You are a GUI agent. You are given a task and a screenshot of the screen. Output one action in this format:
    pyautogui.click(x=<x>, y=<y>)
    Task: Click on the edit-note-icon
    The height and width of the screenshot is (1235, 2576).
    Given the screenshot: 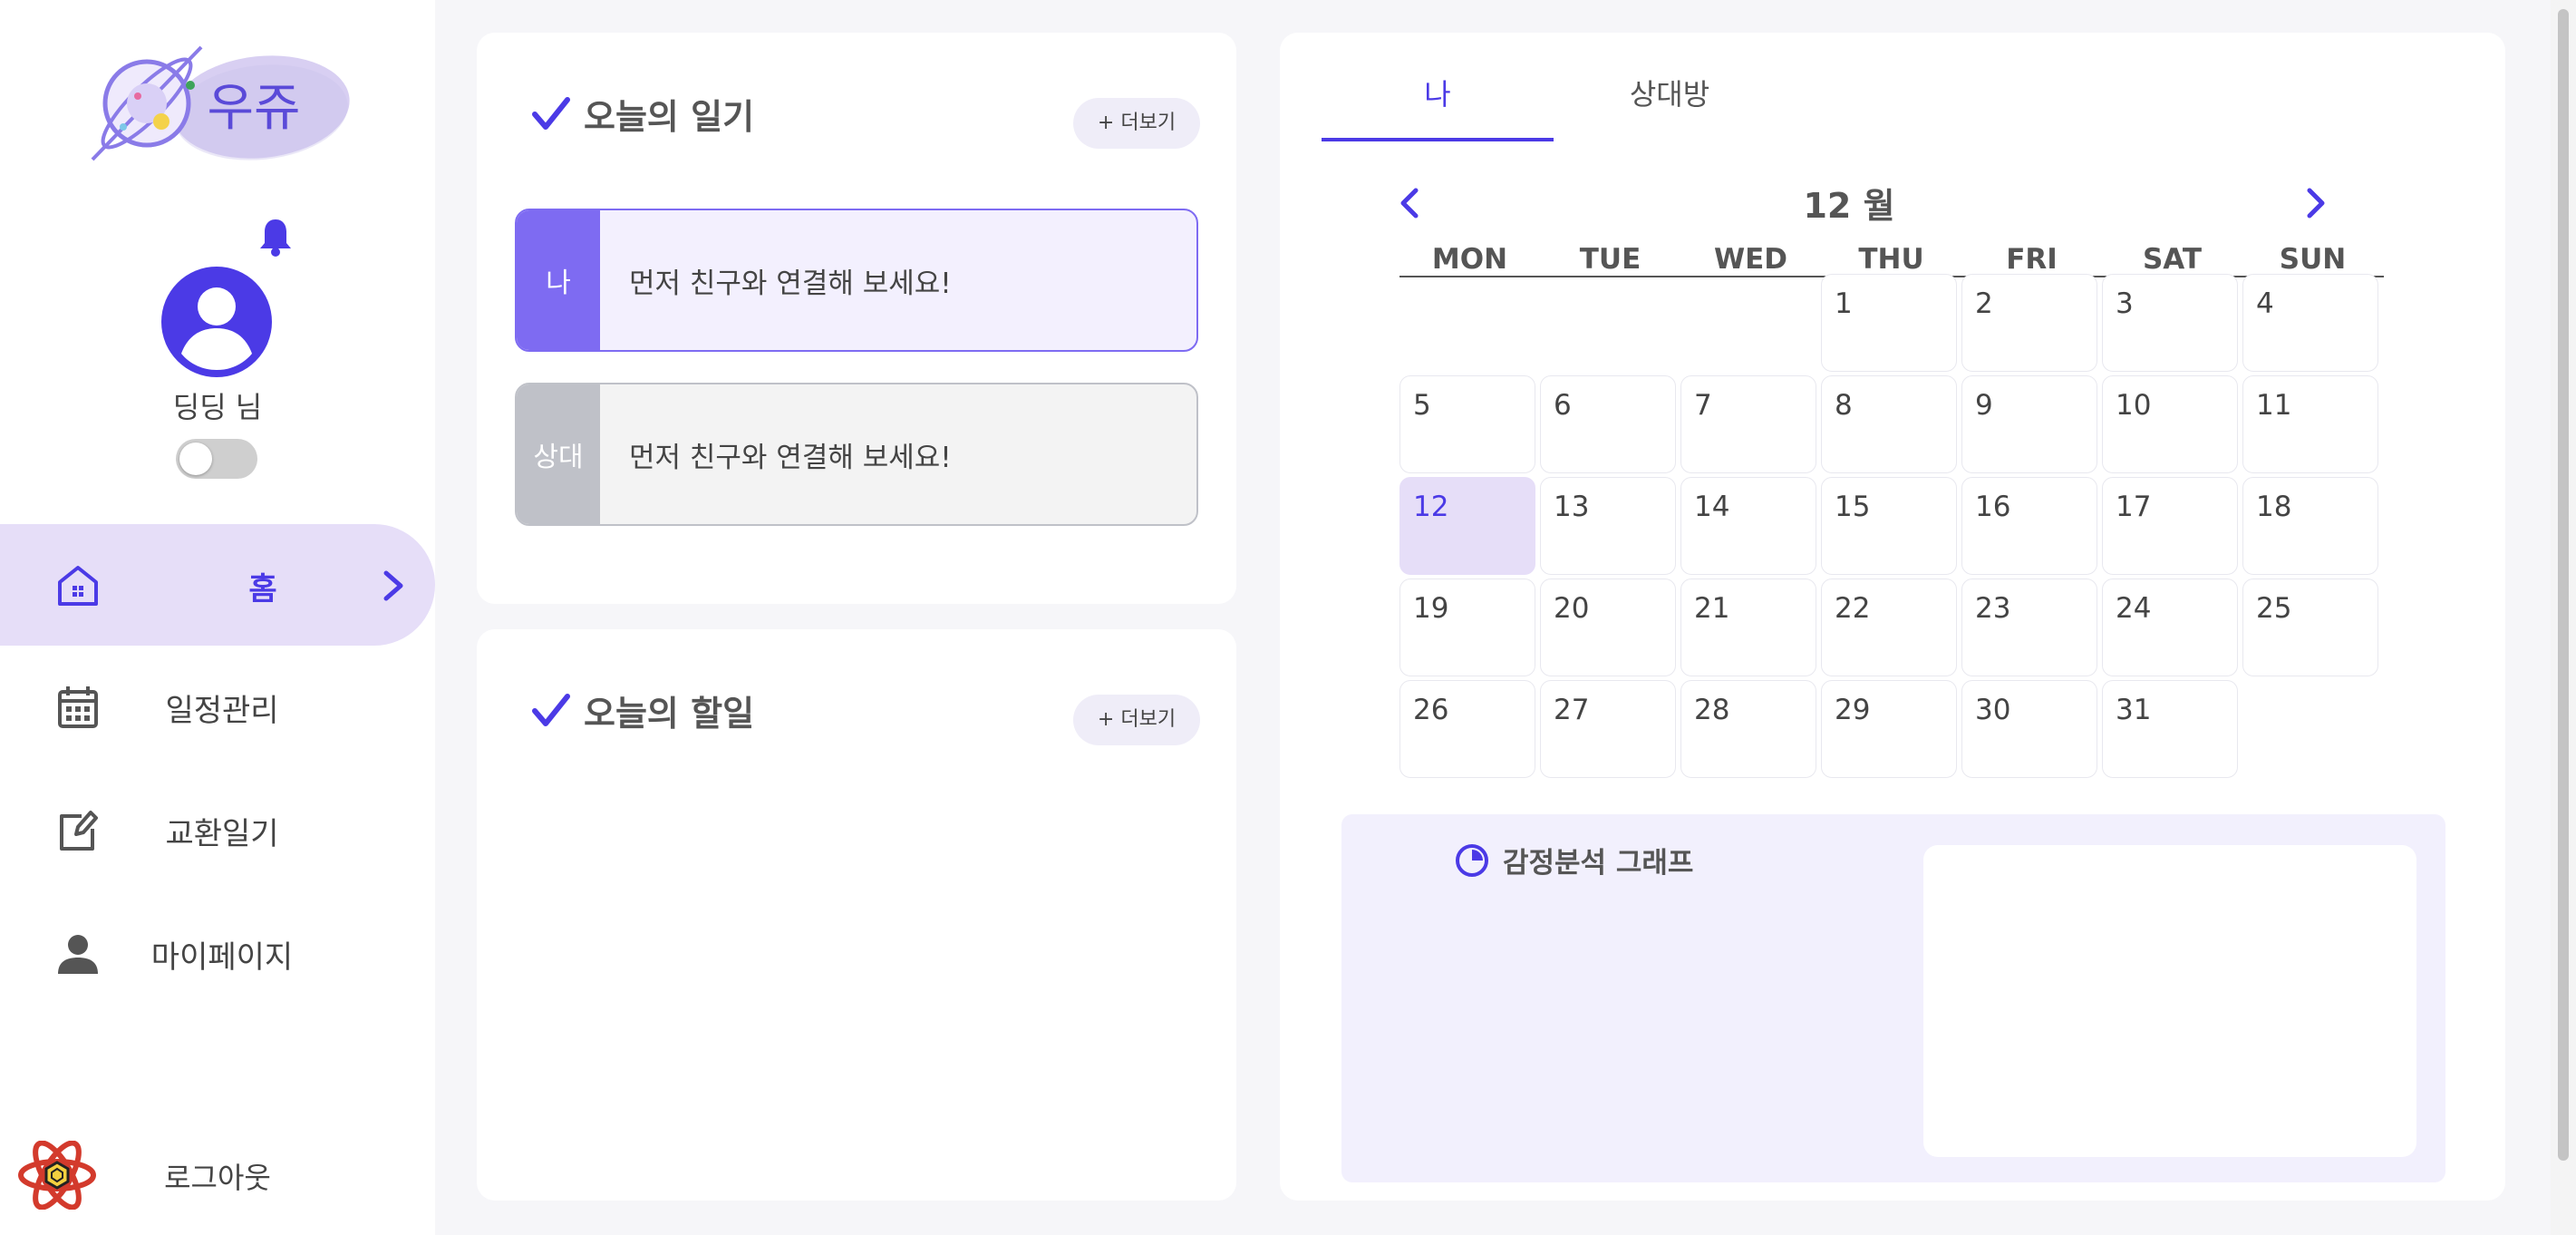 What is the action you would take?
    pyautogui.click(x=79, y=831)
    